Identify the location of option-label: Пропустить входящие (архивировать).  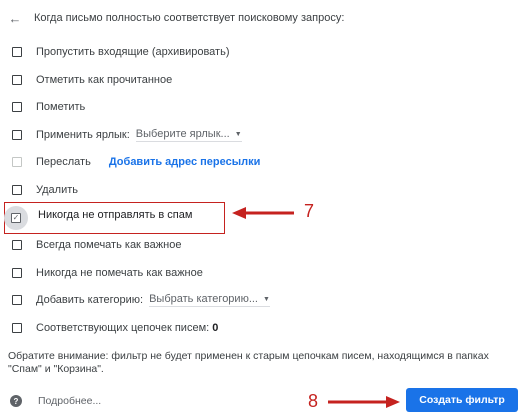
(133, 52).